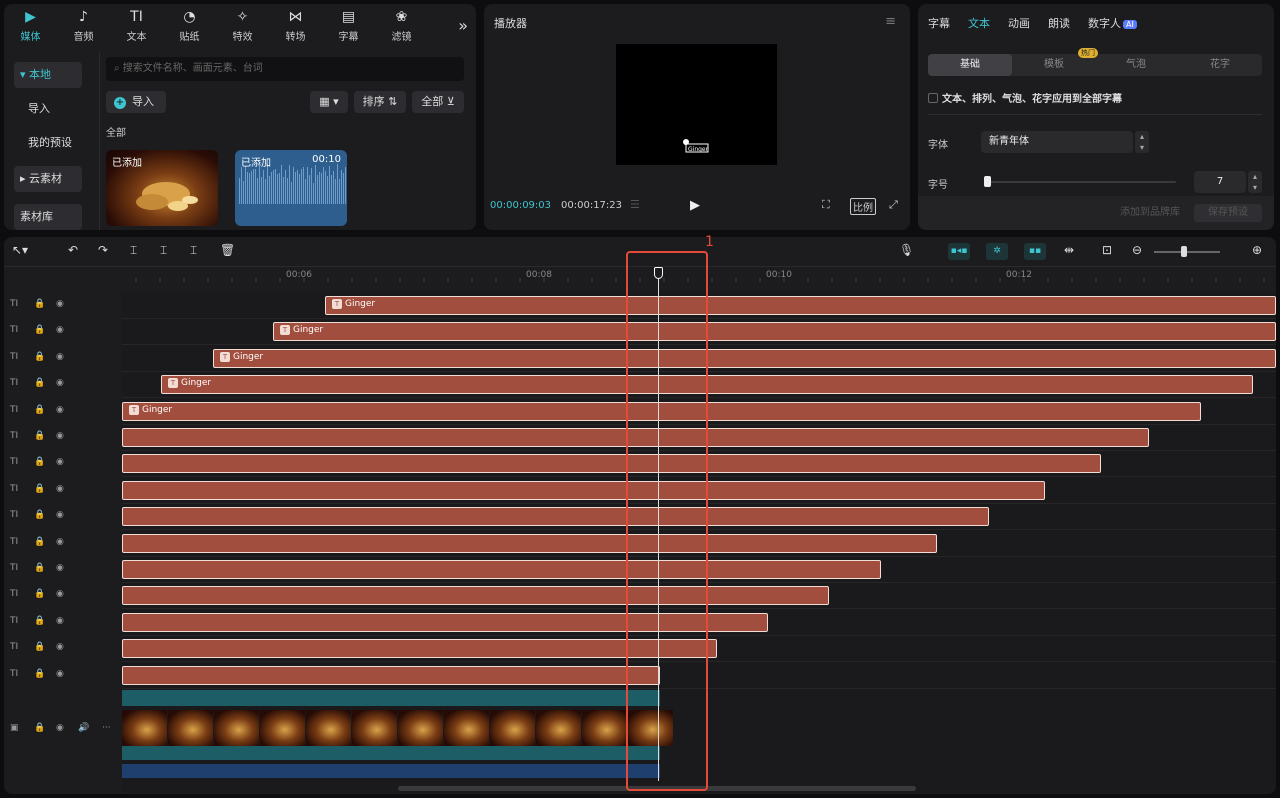 The height and width of the screenshot is (798, 1280). I want to click on redo-icon: ↷, so click(103, 250).